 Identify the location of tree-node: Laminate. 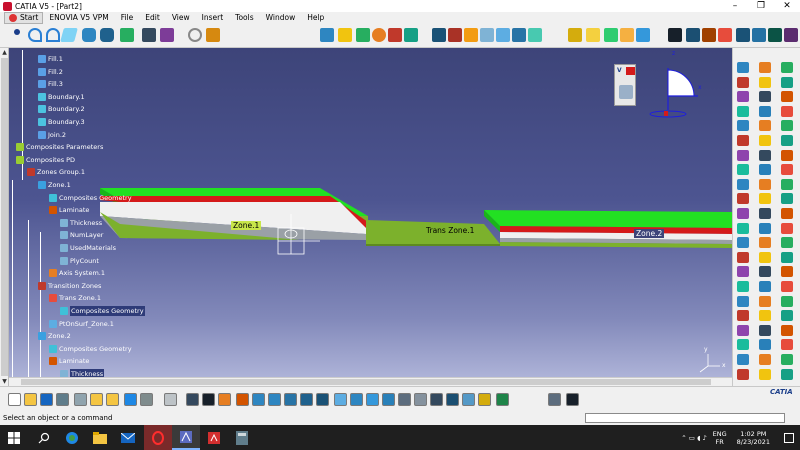
(69, 361).